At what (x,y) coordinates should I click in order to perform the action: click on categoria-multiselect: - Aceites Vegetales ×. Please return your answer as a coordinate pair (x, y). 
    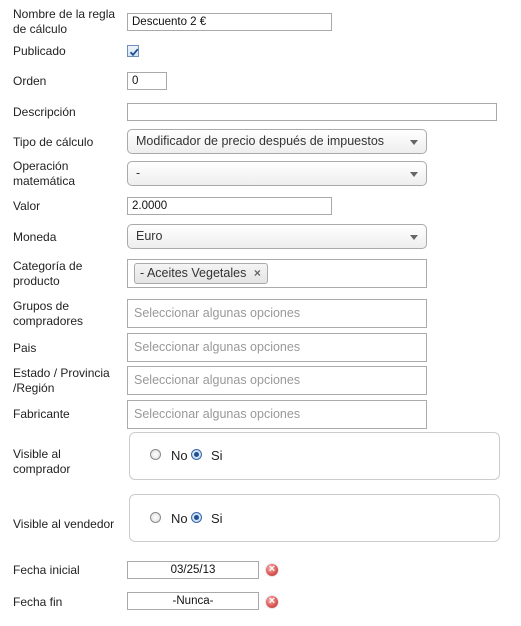
    Looking at the image, I should click on (277, 273).